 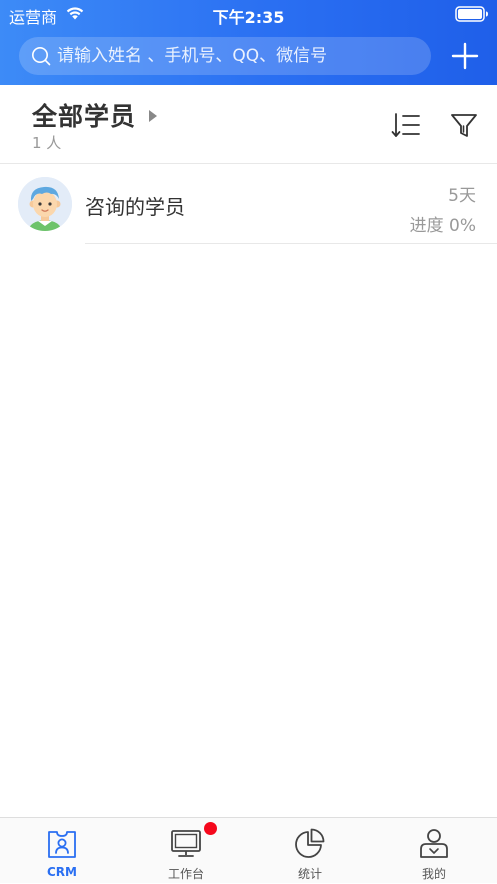 I want to click on status-bar: 运营商 下午2:35, so click(x=248, y=14).